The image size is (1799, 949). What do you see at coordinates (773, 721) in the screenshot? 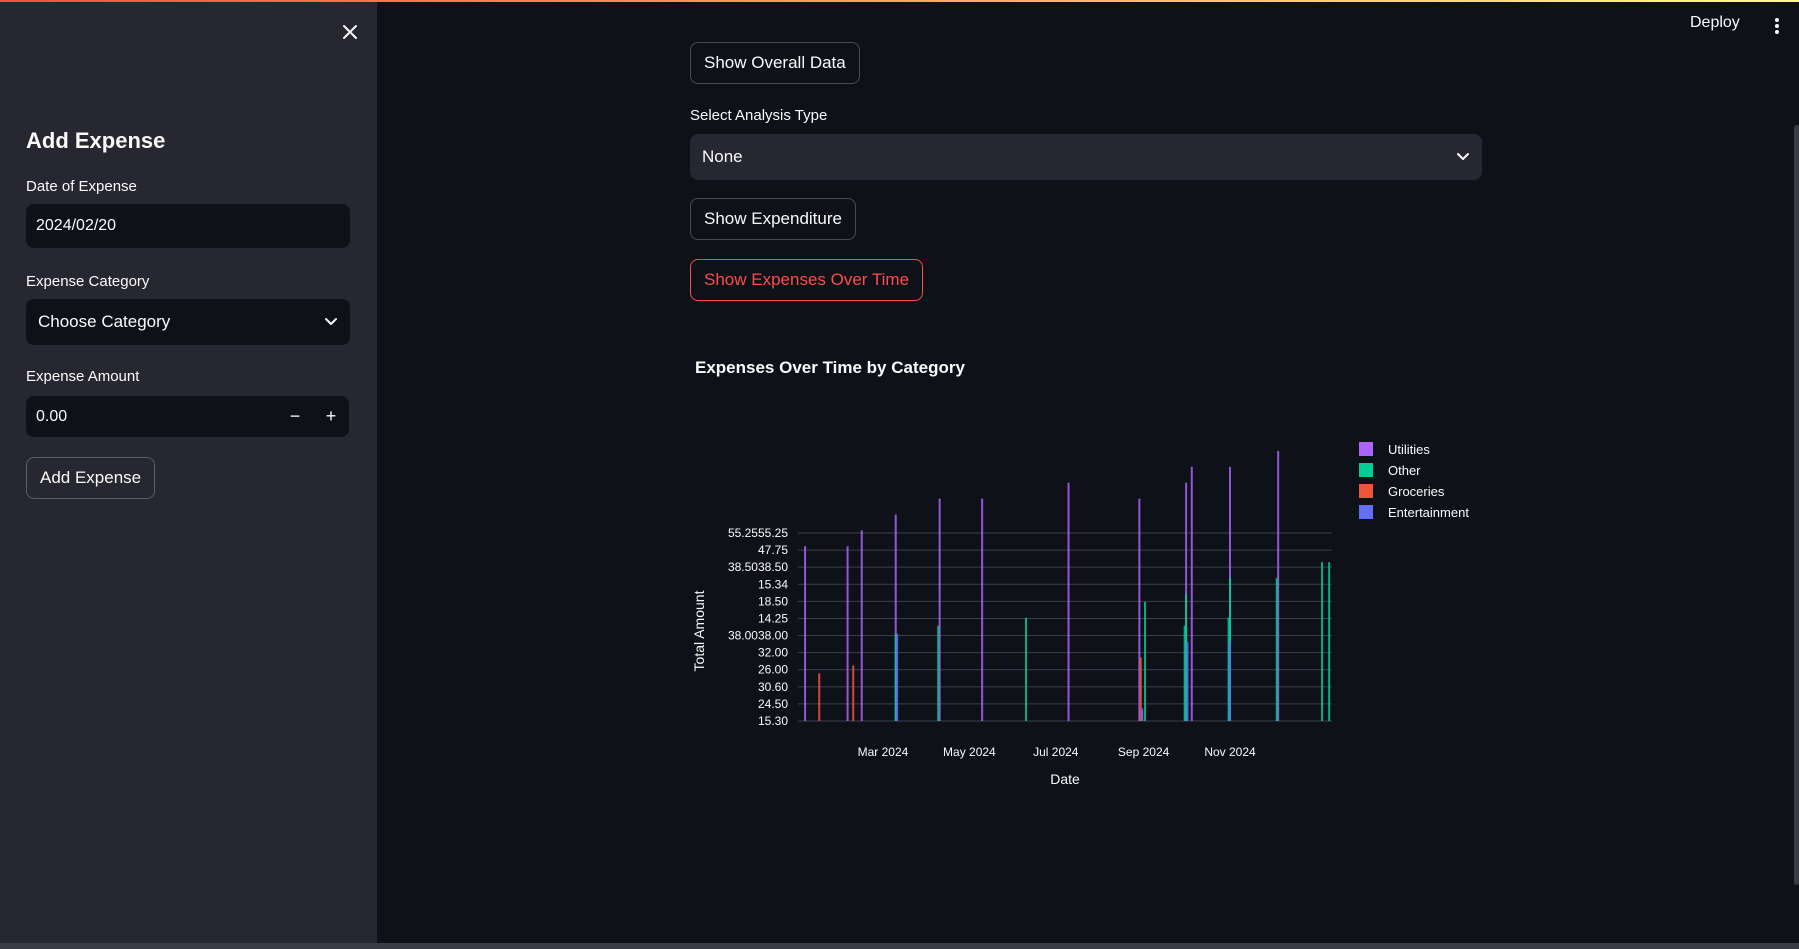
I see `y-tick-label: 15.30` at bounding box center [773, 721].